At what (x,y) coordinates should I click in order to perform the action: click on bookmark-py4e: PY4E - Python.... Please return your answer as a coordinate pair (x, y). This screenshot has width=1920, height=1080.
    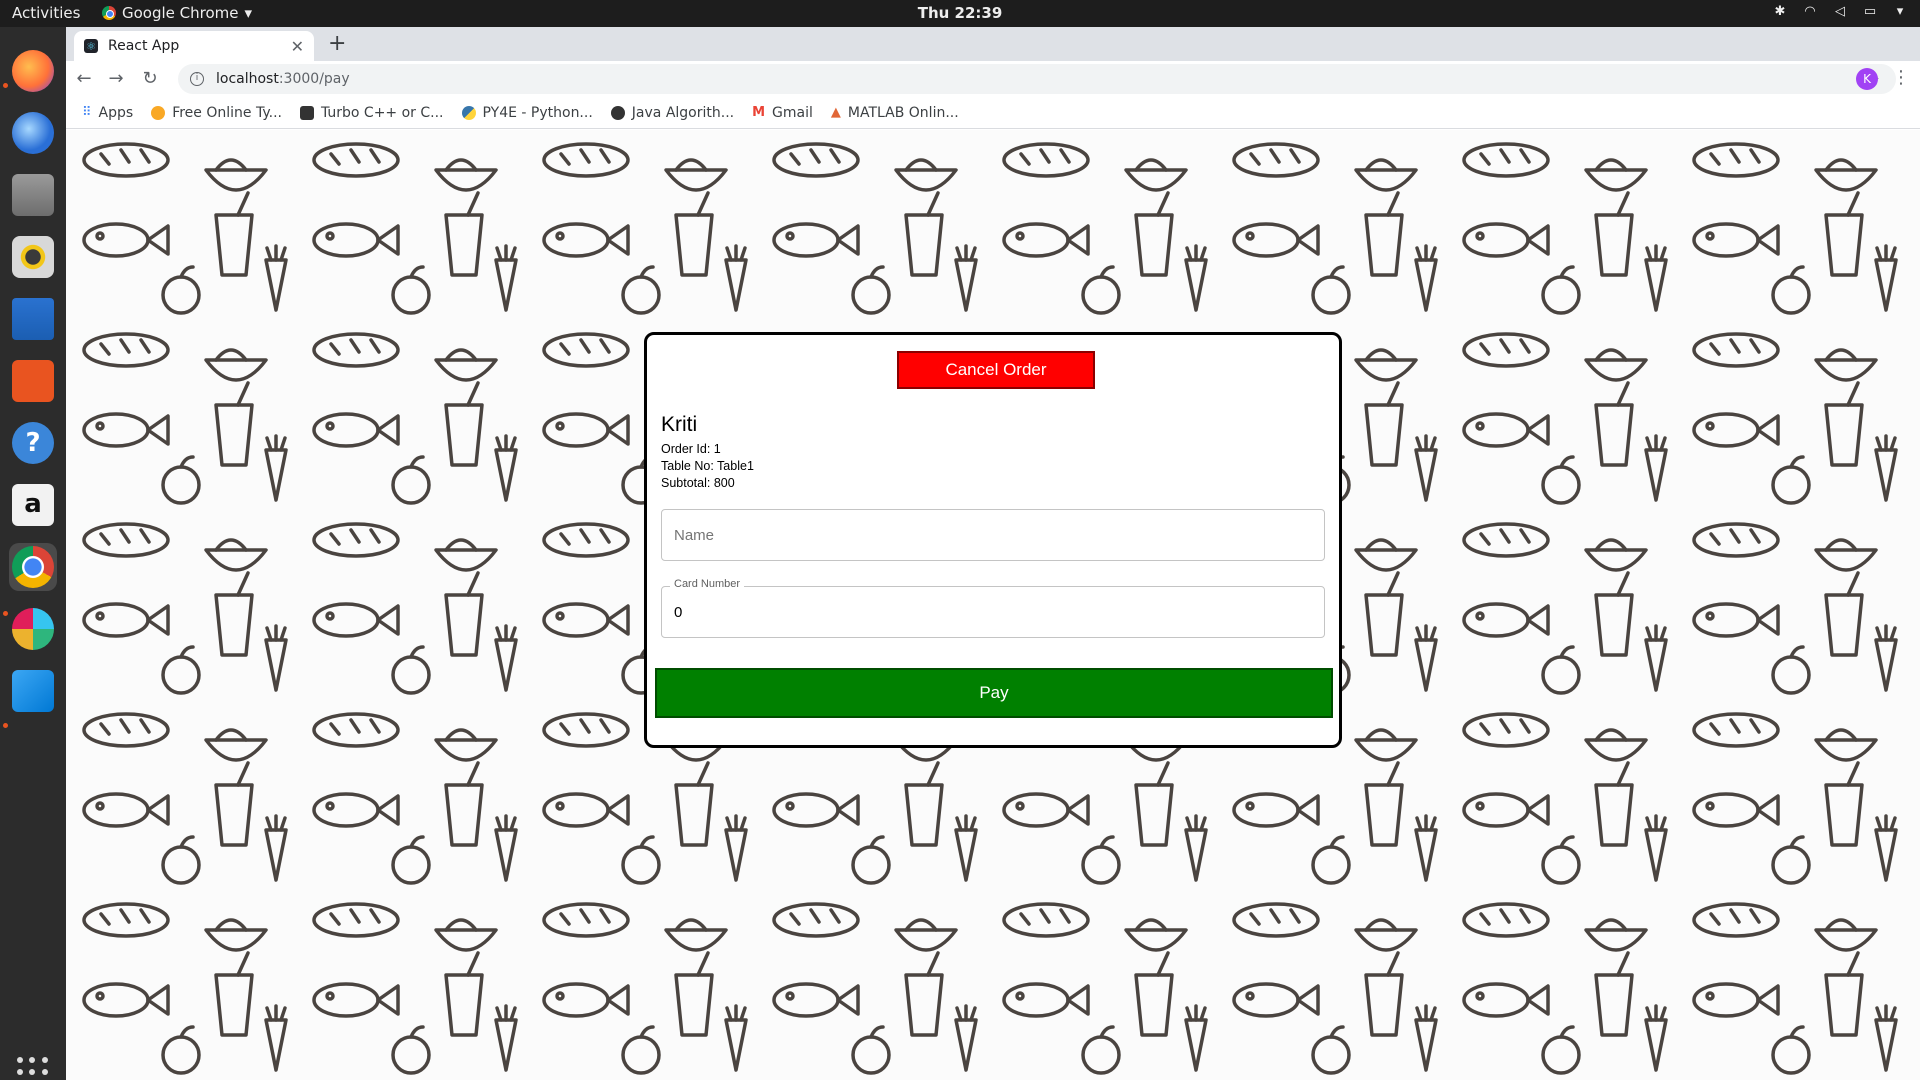
    Looking at the image, I should click on (527, 112).